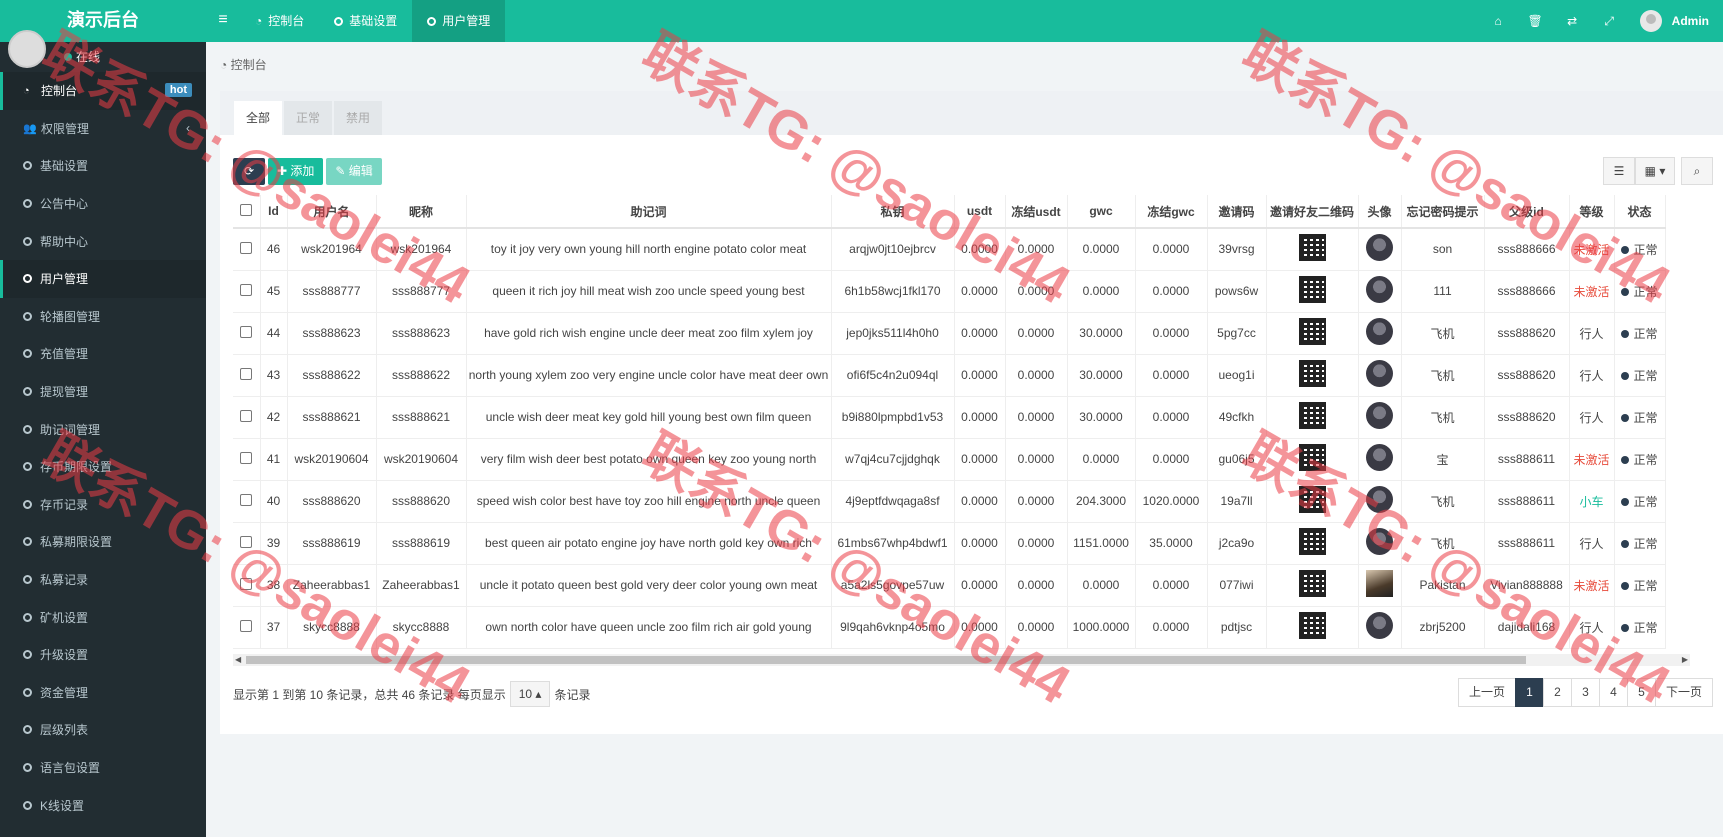 The image size is (1723, 837). I want to click on column-header: 昵称, so click(421, 212).